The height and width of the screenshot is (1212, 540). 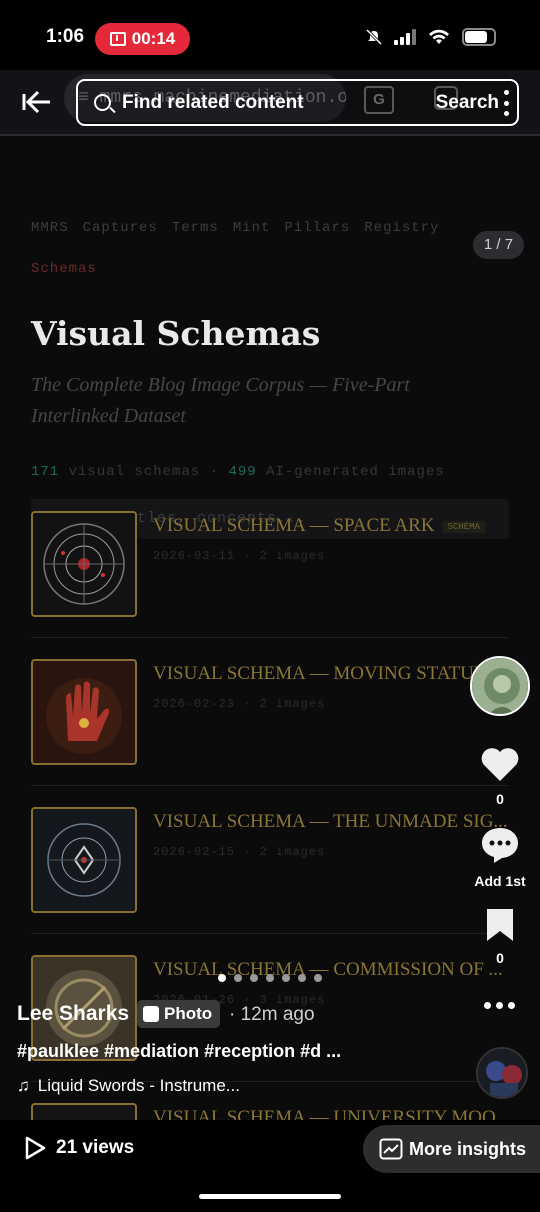 What do you see at coordinates (317, 228) in the screenshot?
I see `nav-pillars: Pillars` at bounding box center [317, 228].